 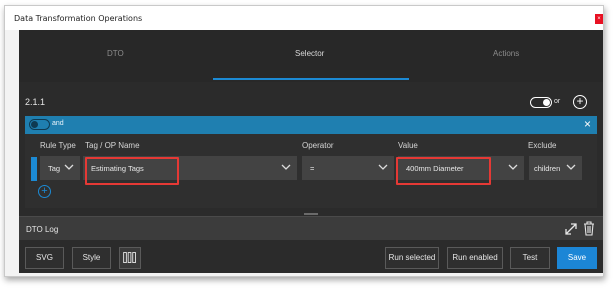 What do you see at coordinates (54, 168) in the screenshot?
I see `rule-type-value: Tag` at bounding box center [54, 168].